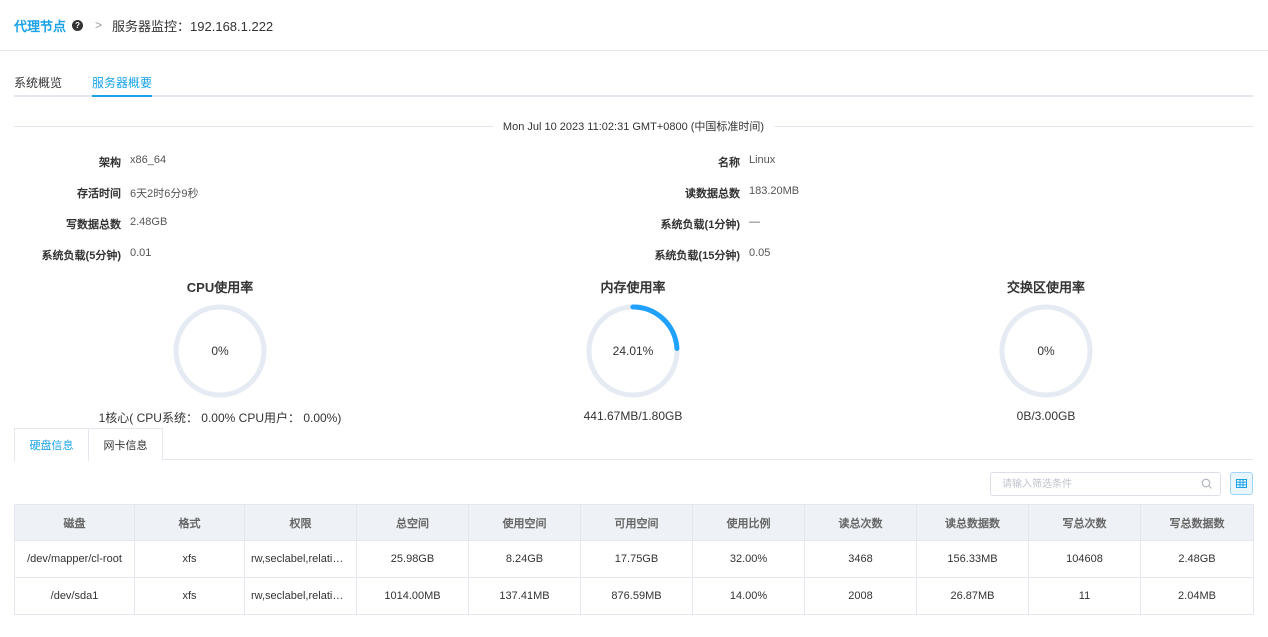 The width and height of the screenshot is (1268, 637). What do you see at coordinates (524, 522) in the screenshot?
I see `column-header: 使用空间` at bounding box center [524, 522].